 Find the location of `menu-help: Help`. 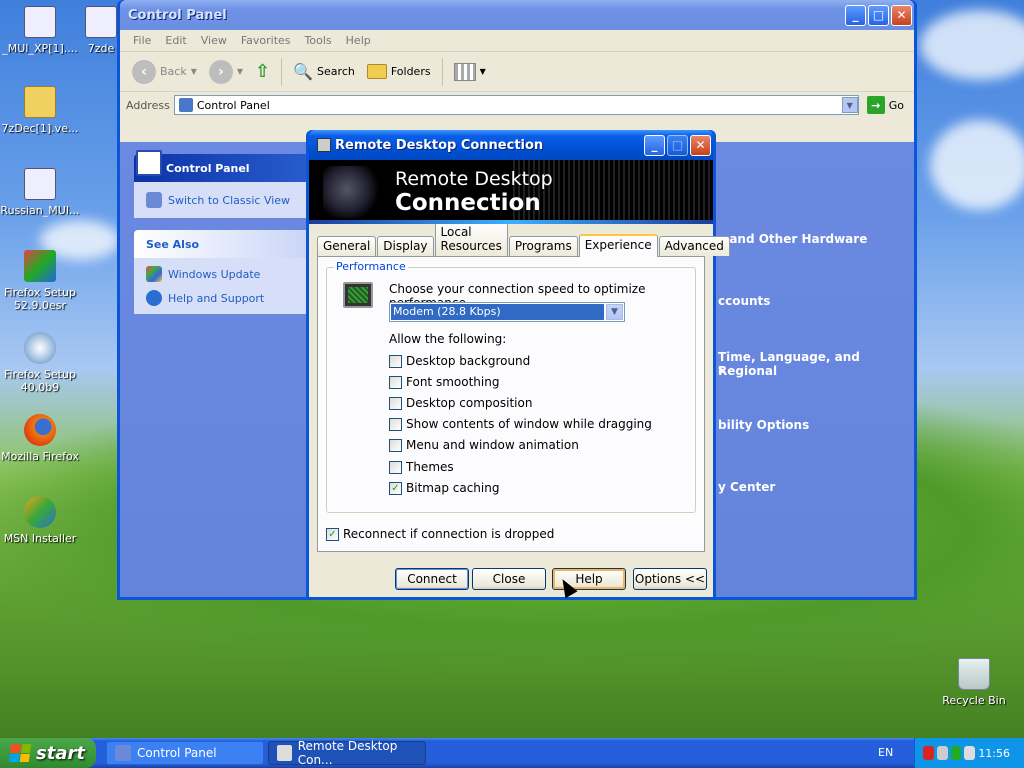

menu-help: Help is located at coordinates (358, 40).